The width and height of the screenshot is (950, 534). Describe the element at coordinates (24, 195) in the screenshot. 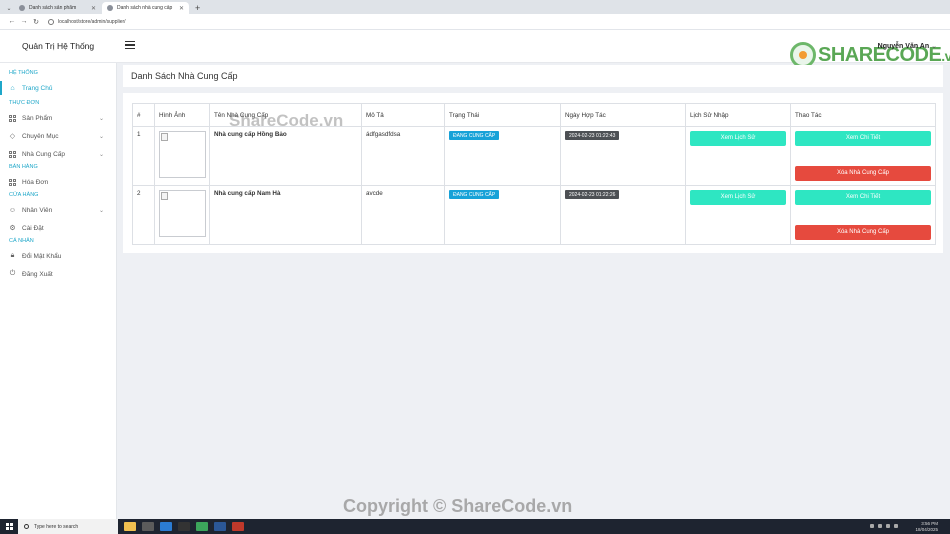

I see `sidebar-section-title: CỬA HÀNG` at that location.